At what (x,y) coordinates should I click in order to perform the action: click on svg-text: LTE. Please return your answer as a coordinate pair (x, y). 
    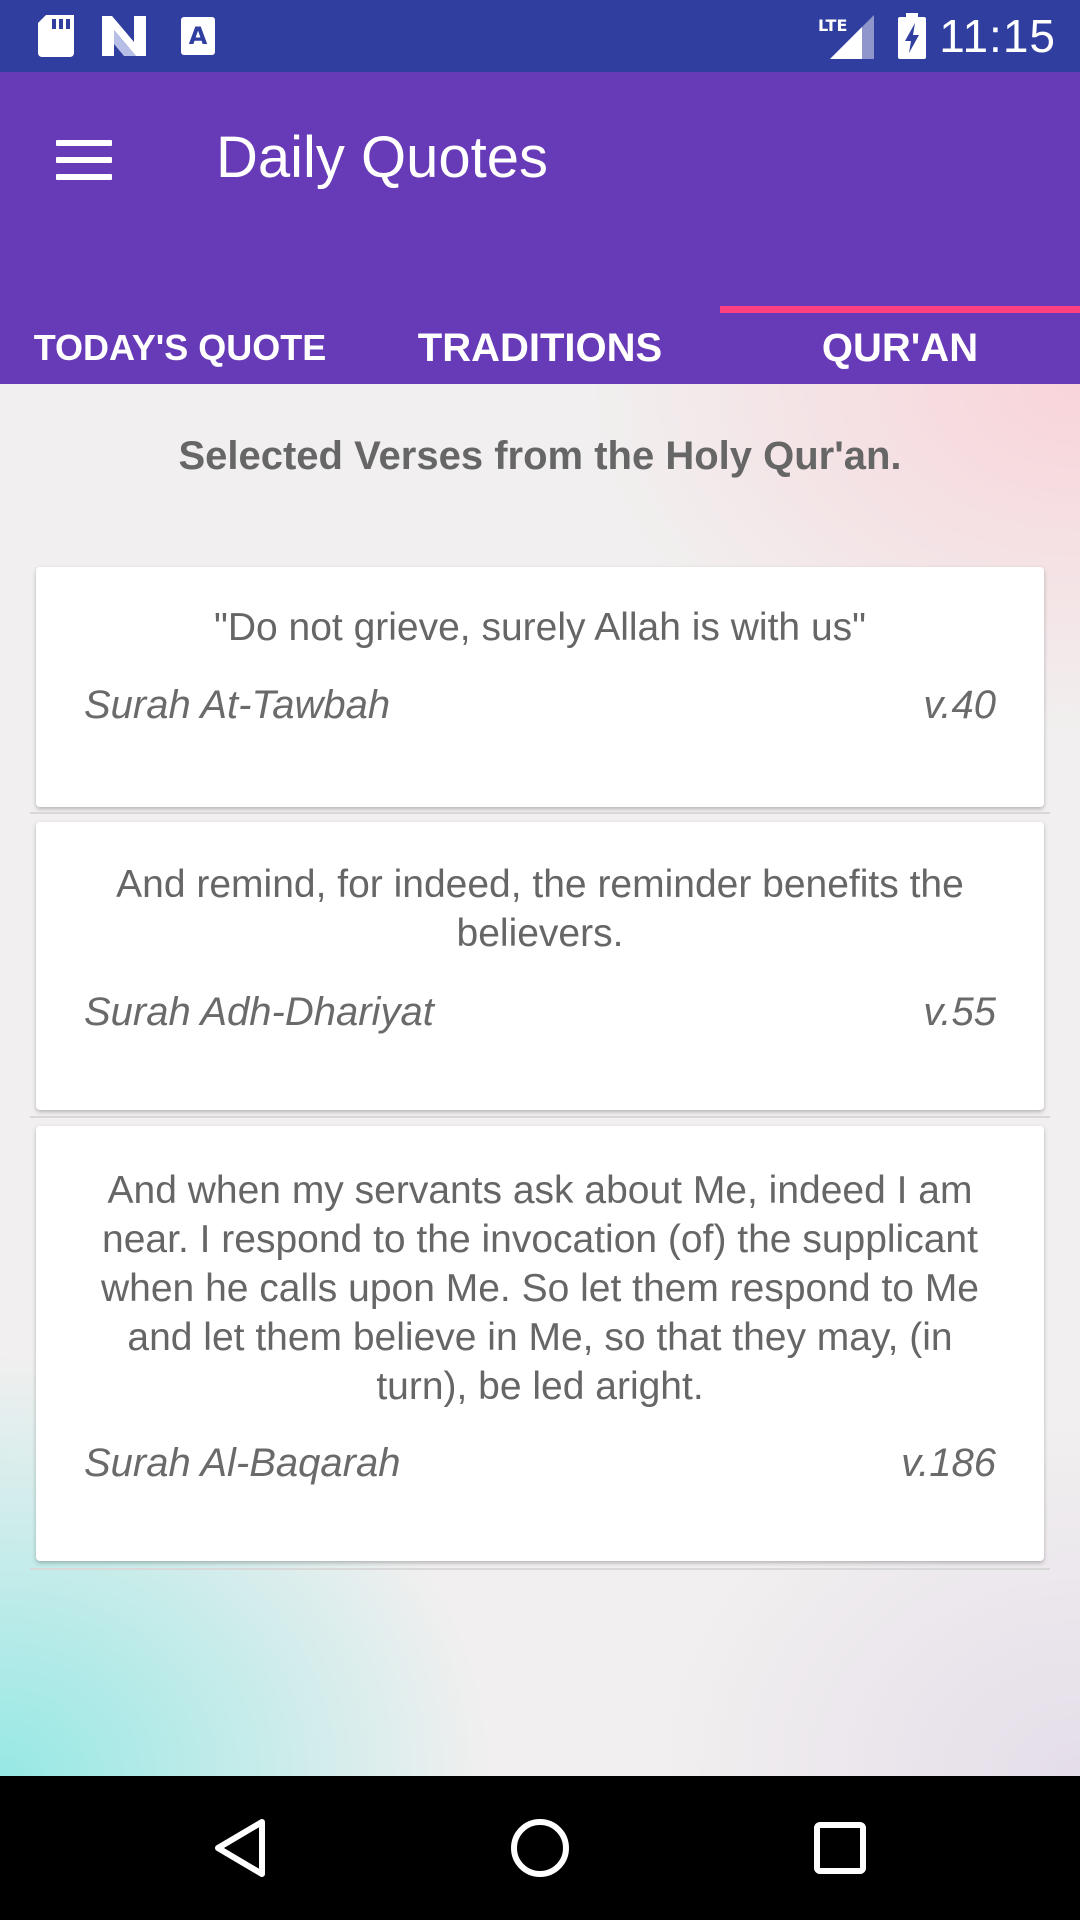
    Looking at the image, I should click on (832, 25).